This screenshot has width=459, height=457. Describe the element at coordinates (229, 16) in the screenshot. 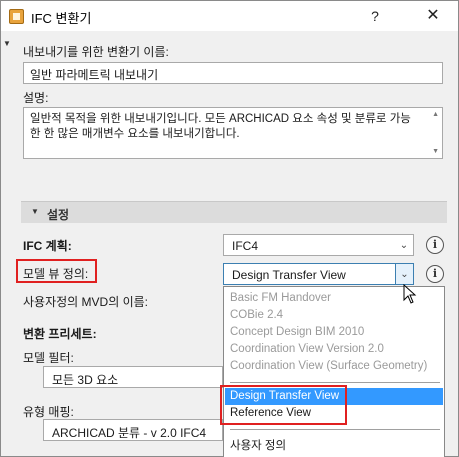

I see `title-bar: IFC 변환기 ? ✕` at that location.